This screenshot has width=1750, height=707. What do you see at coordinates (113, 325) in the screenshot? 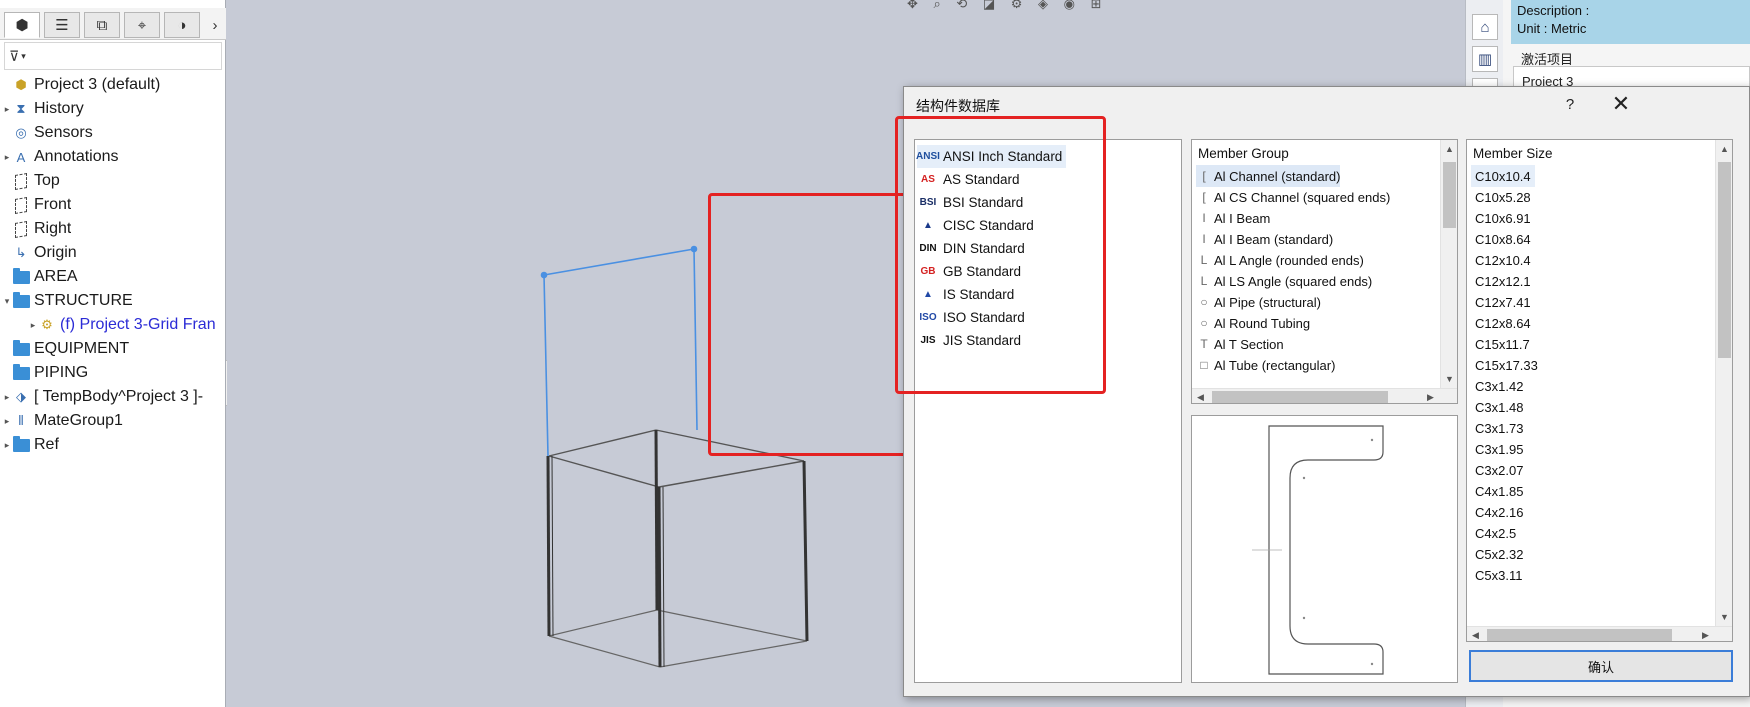
I see `tree-item: ▸ ⚙ (f) Project 3-Grid Fran` at bounding box center [113, 325].